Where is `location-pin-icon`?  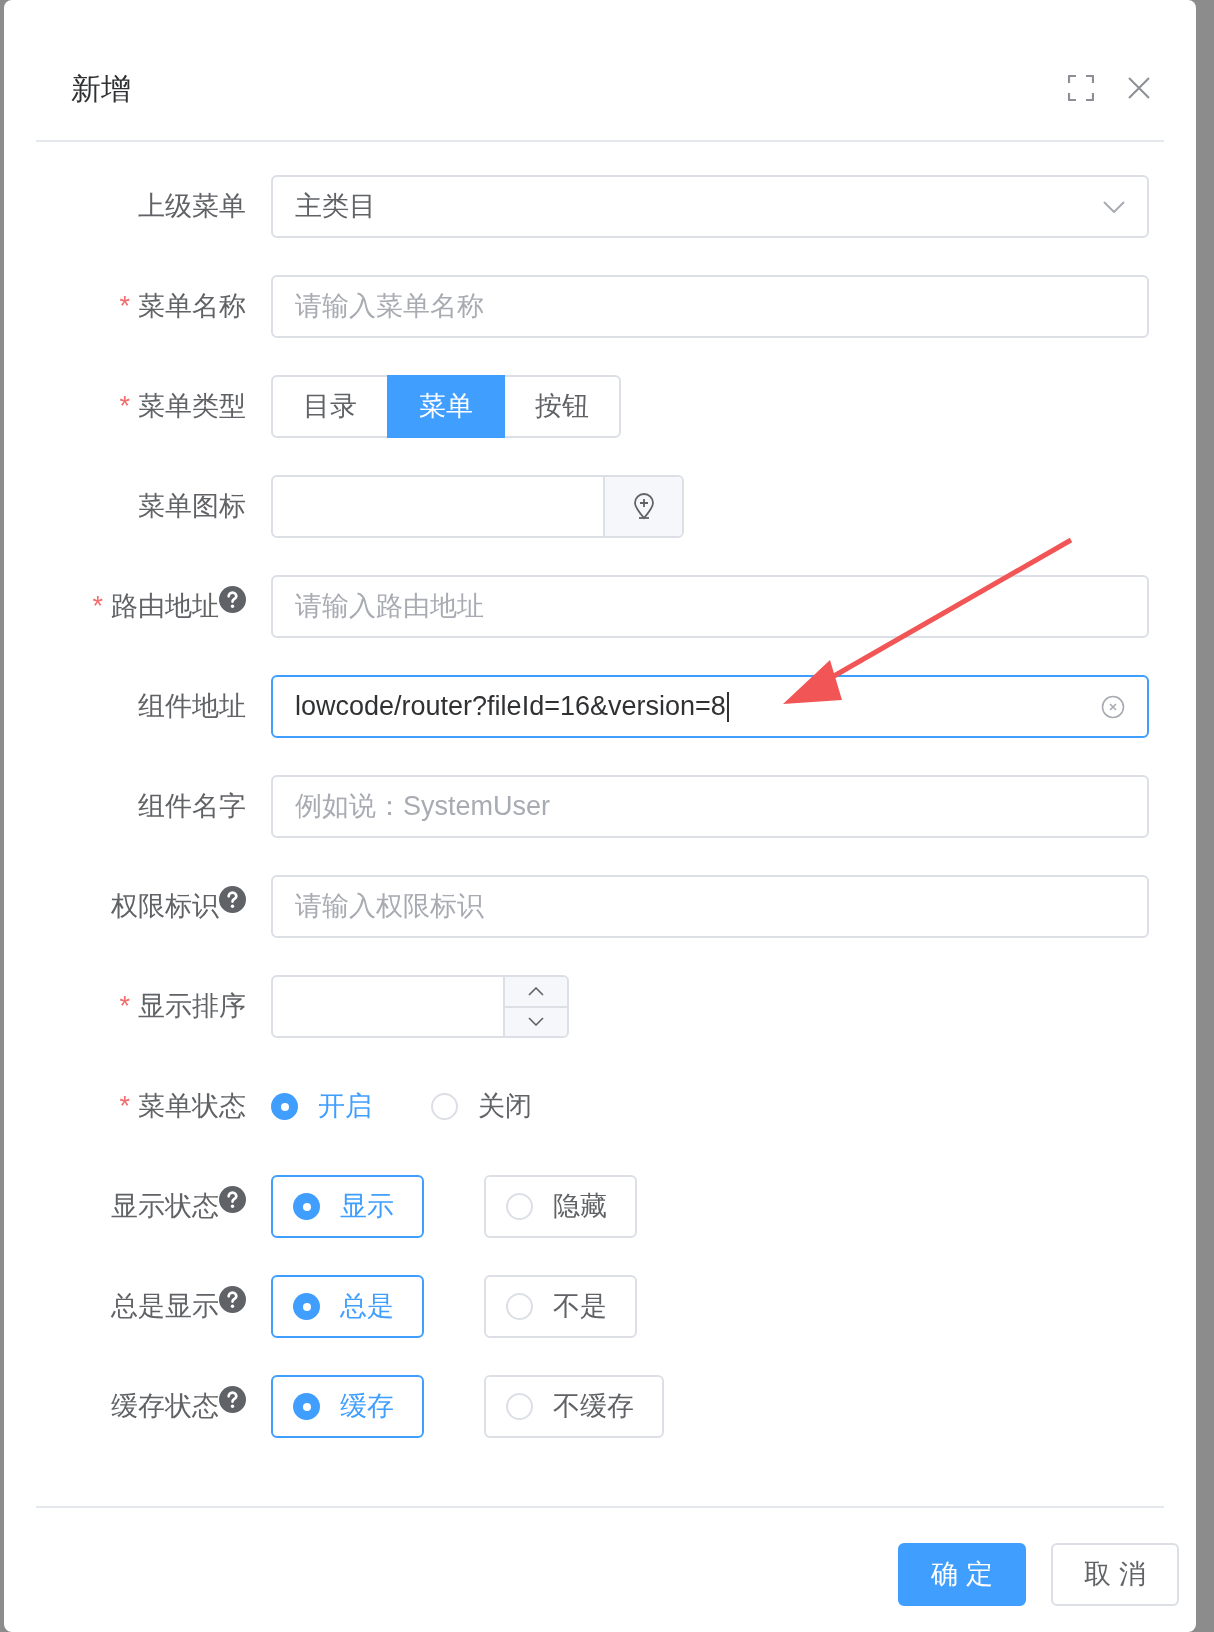
location-pin-icon is located at coordinates (643, 506).